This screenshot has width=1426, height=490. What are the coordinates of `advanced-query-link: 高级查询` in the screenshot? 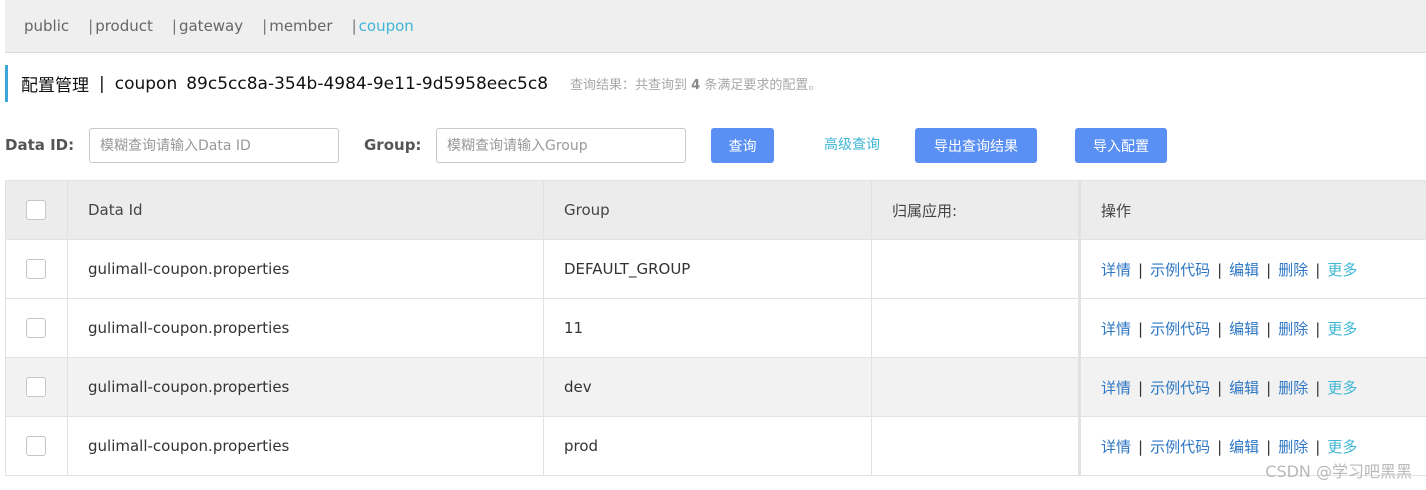 It's located at (852, 145).